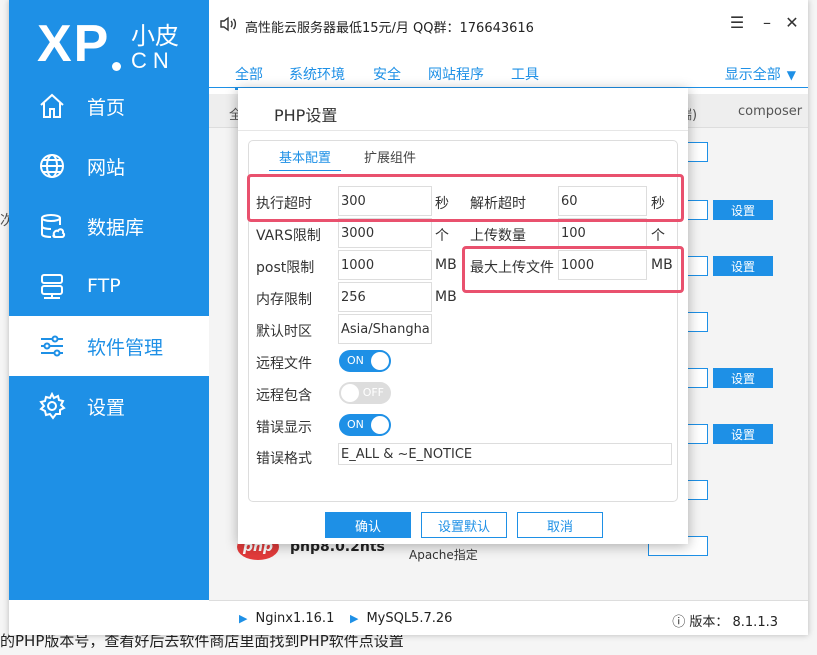  What do you see at coordinates (464, 525) in the screenshot?
I see `set-default-button: 设置默认` at bounding box center [464, 525].